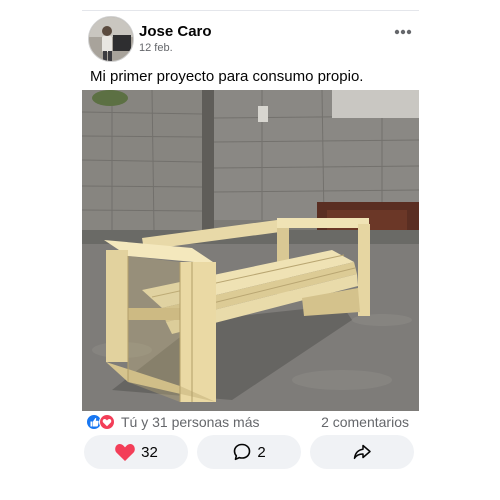 The image size is (500, 500). I want to click on reaction-icons, so click(103, 422).